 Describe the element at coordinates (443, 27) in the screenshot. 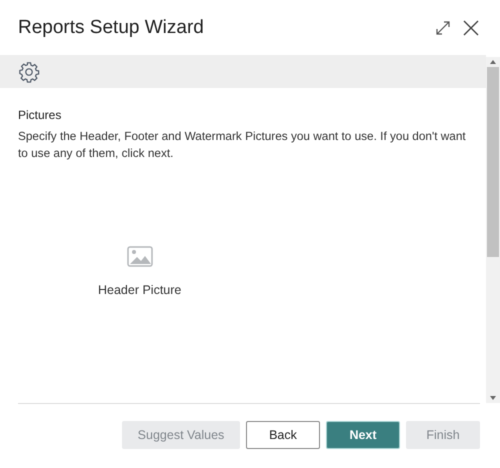

I see `expand-icon` at that location.